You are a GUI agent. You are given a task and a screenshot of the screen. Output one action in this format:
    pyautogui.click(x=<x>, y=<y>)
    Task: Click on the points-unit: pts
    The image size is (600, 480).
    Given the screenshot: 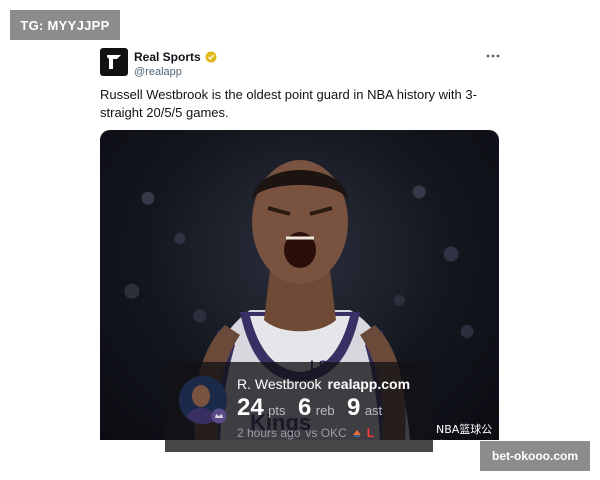 What is the action you would take?
    pyautogui.click(x=277, y=410)
    